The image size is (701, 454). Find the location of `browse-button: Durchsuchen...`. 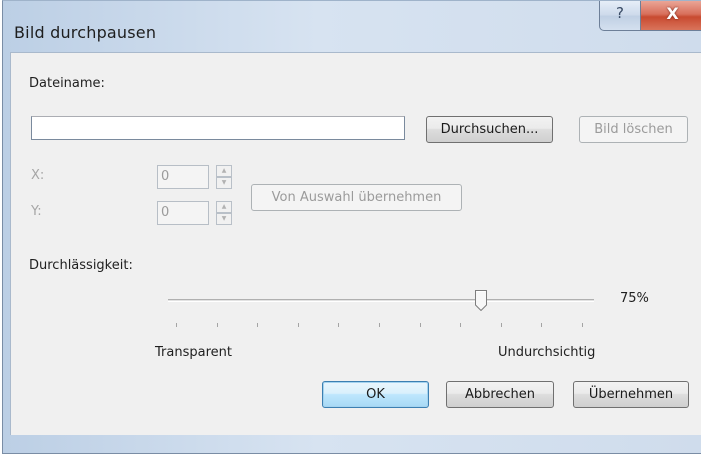

browse-button: Durchsuchen... is located at coordinates (489, 129).